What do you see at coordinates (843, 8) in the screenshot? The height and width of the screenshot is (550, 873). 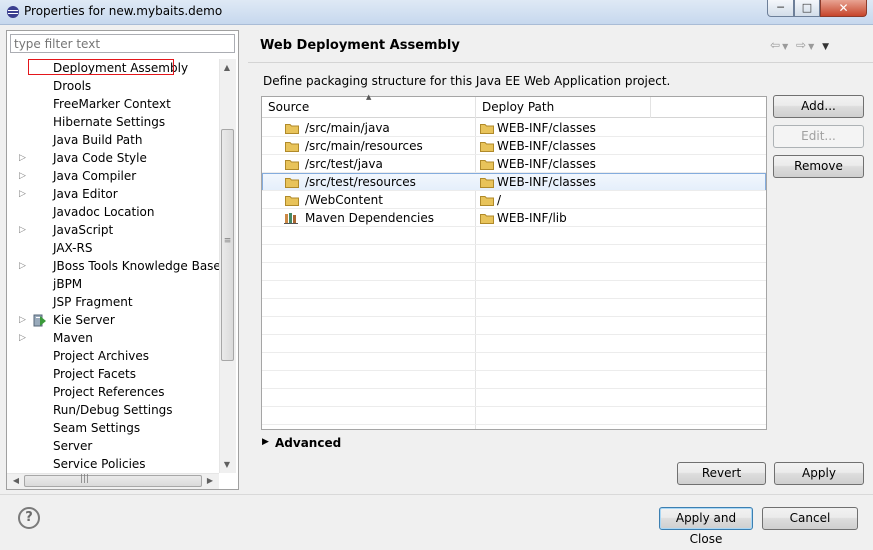 I see `close-window-button: ✕` at bounding box center [843, 8].